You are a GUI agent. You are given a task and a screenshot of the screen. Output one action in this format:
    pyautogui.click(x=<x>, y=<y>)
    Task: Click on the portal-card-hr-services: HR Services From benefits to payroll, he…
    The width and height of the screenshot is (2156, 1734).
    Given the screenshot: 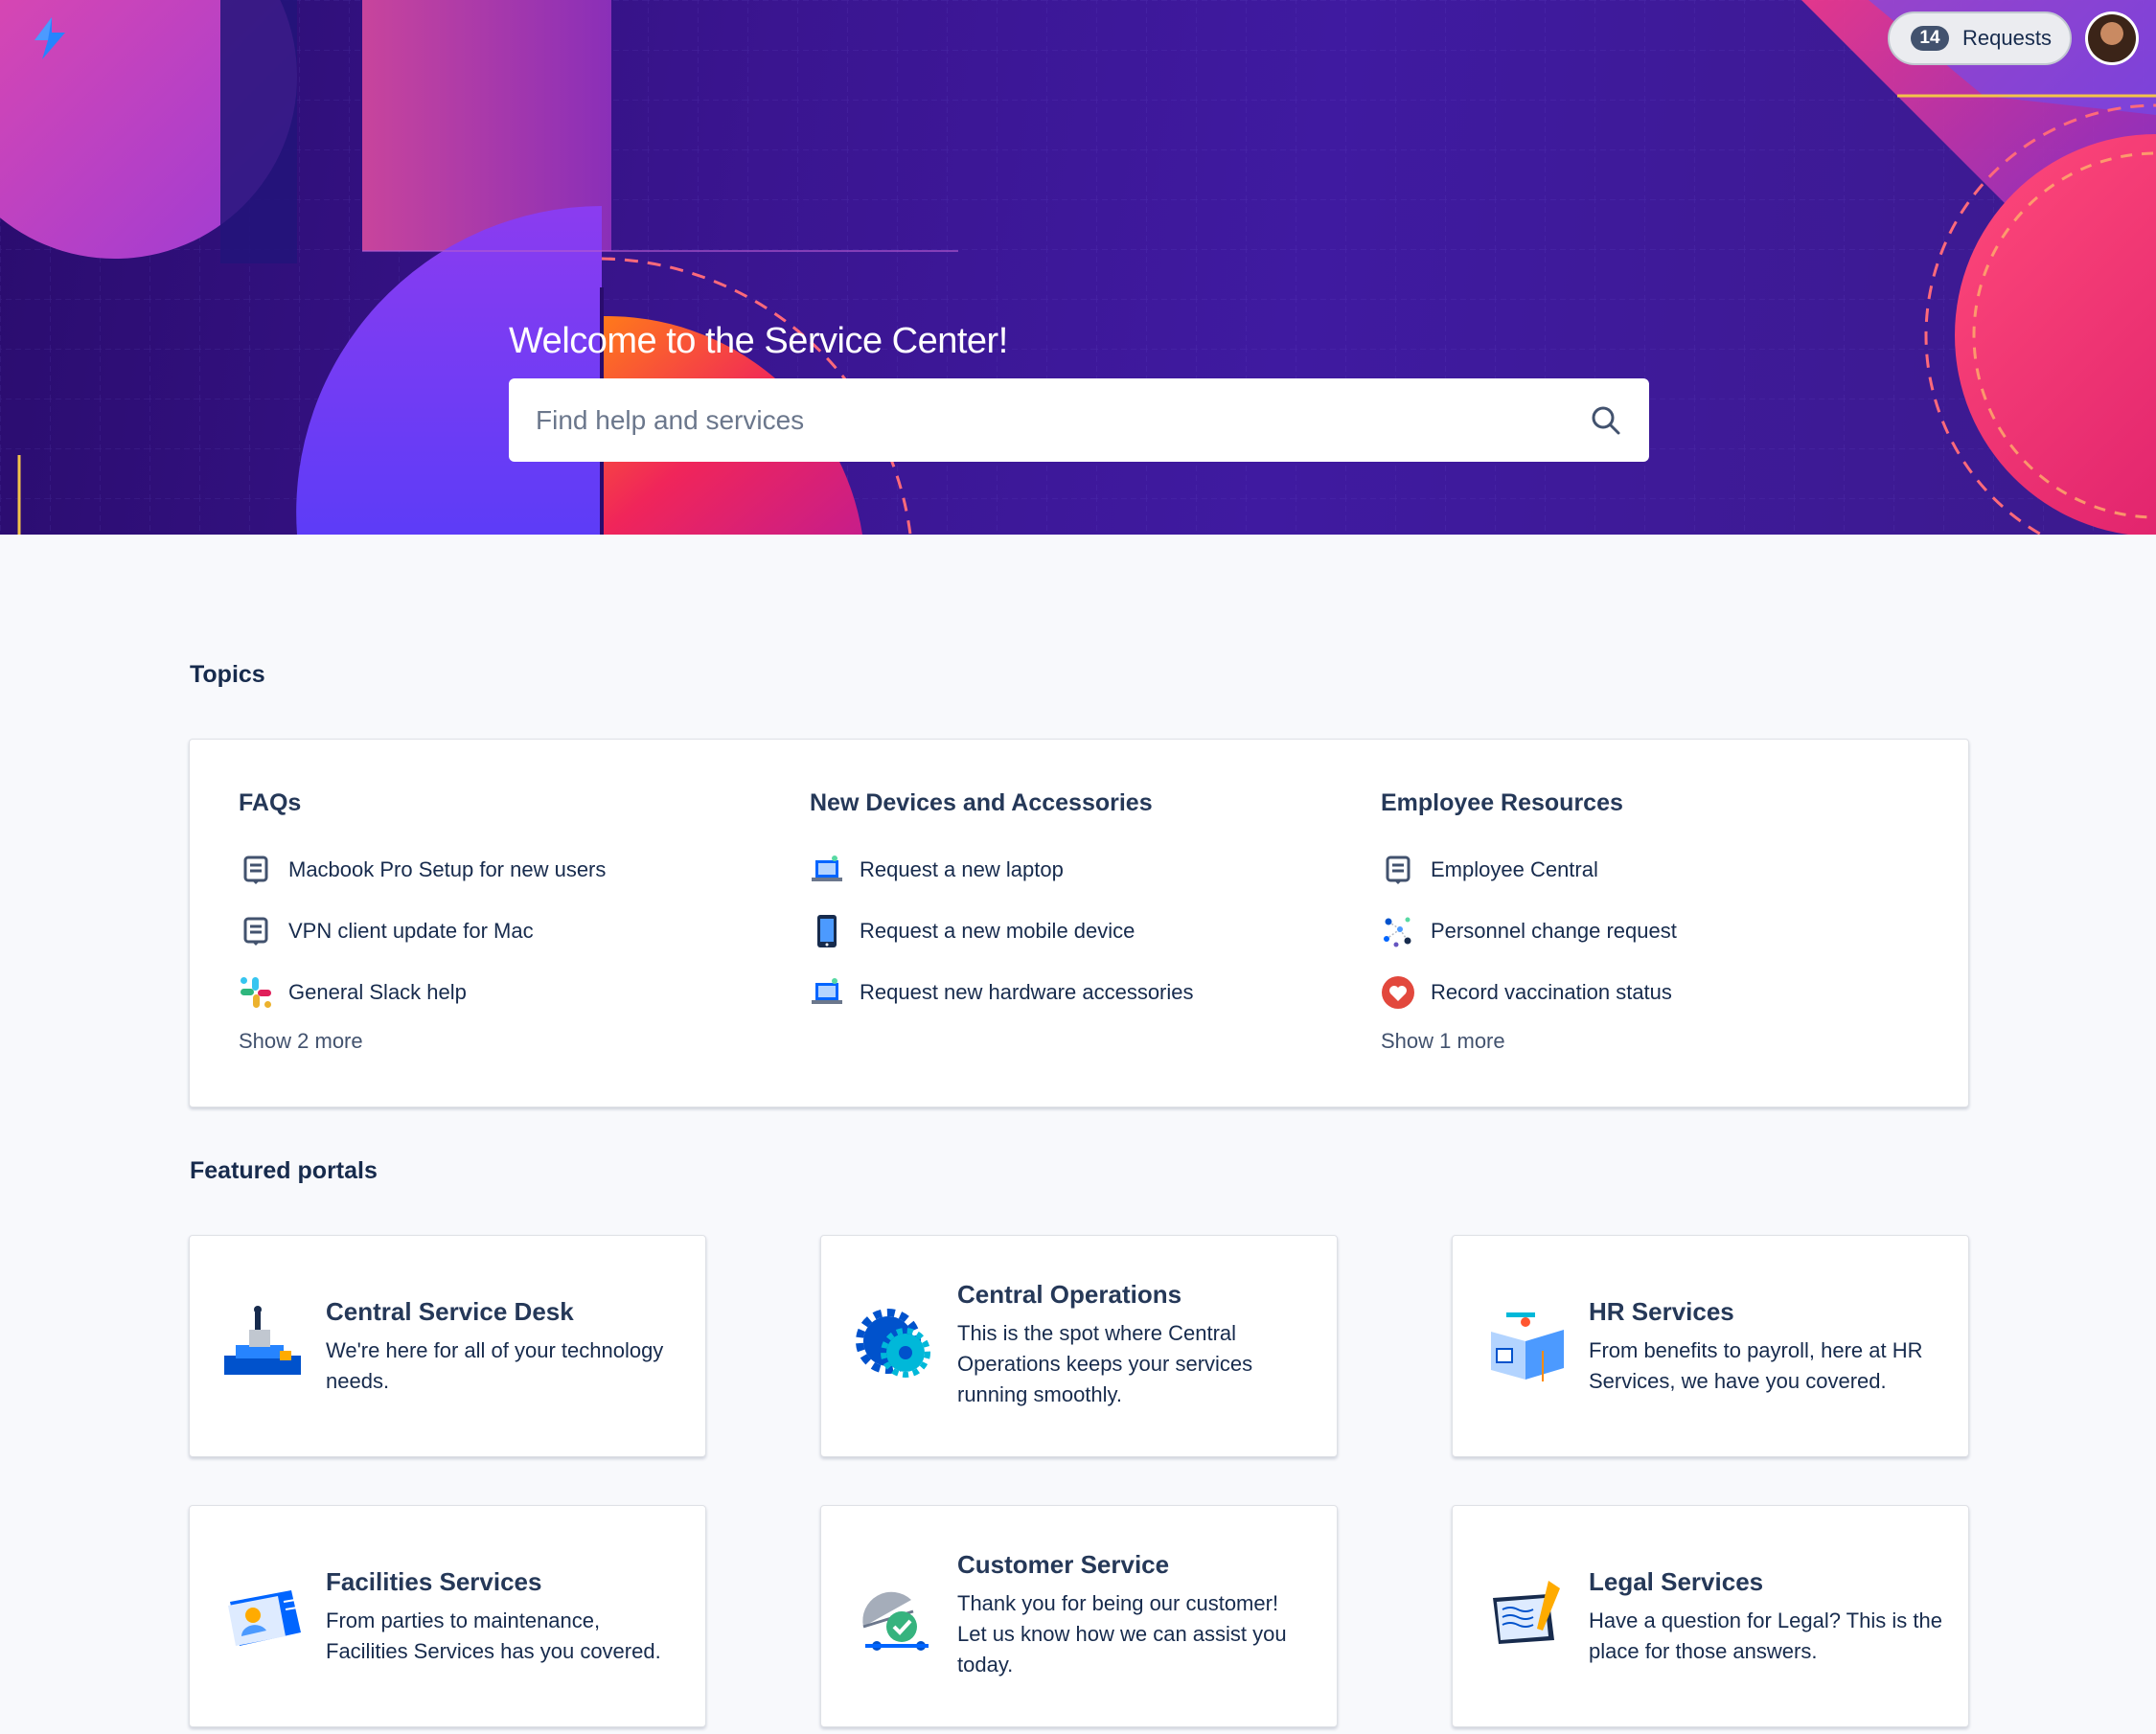 What is the action you would take?
    pyautogui.click(x=1710, y=1346)
    